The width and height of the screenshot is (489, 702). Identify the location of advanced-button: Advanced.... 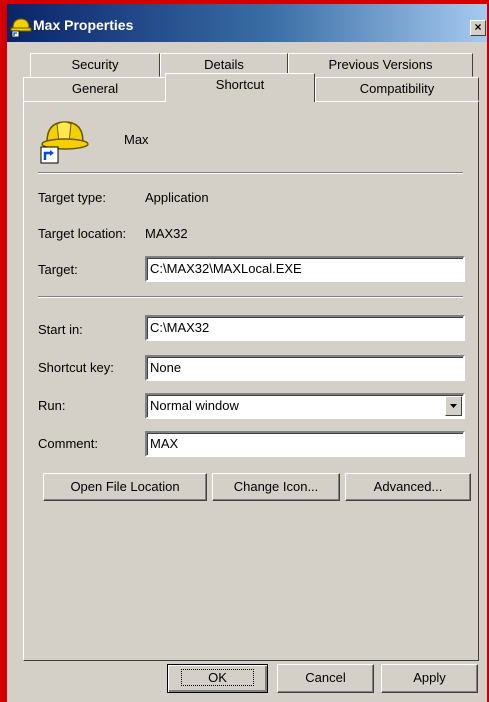
(408, 487).